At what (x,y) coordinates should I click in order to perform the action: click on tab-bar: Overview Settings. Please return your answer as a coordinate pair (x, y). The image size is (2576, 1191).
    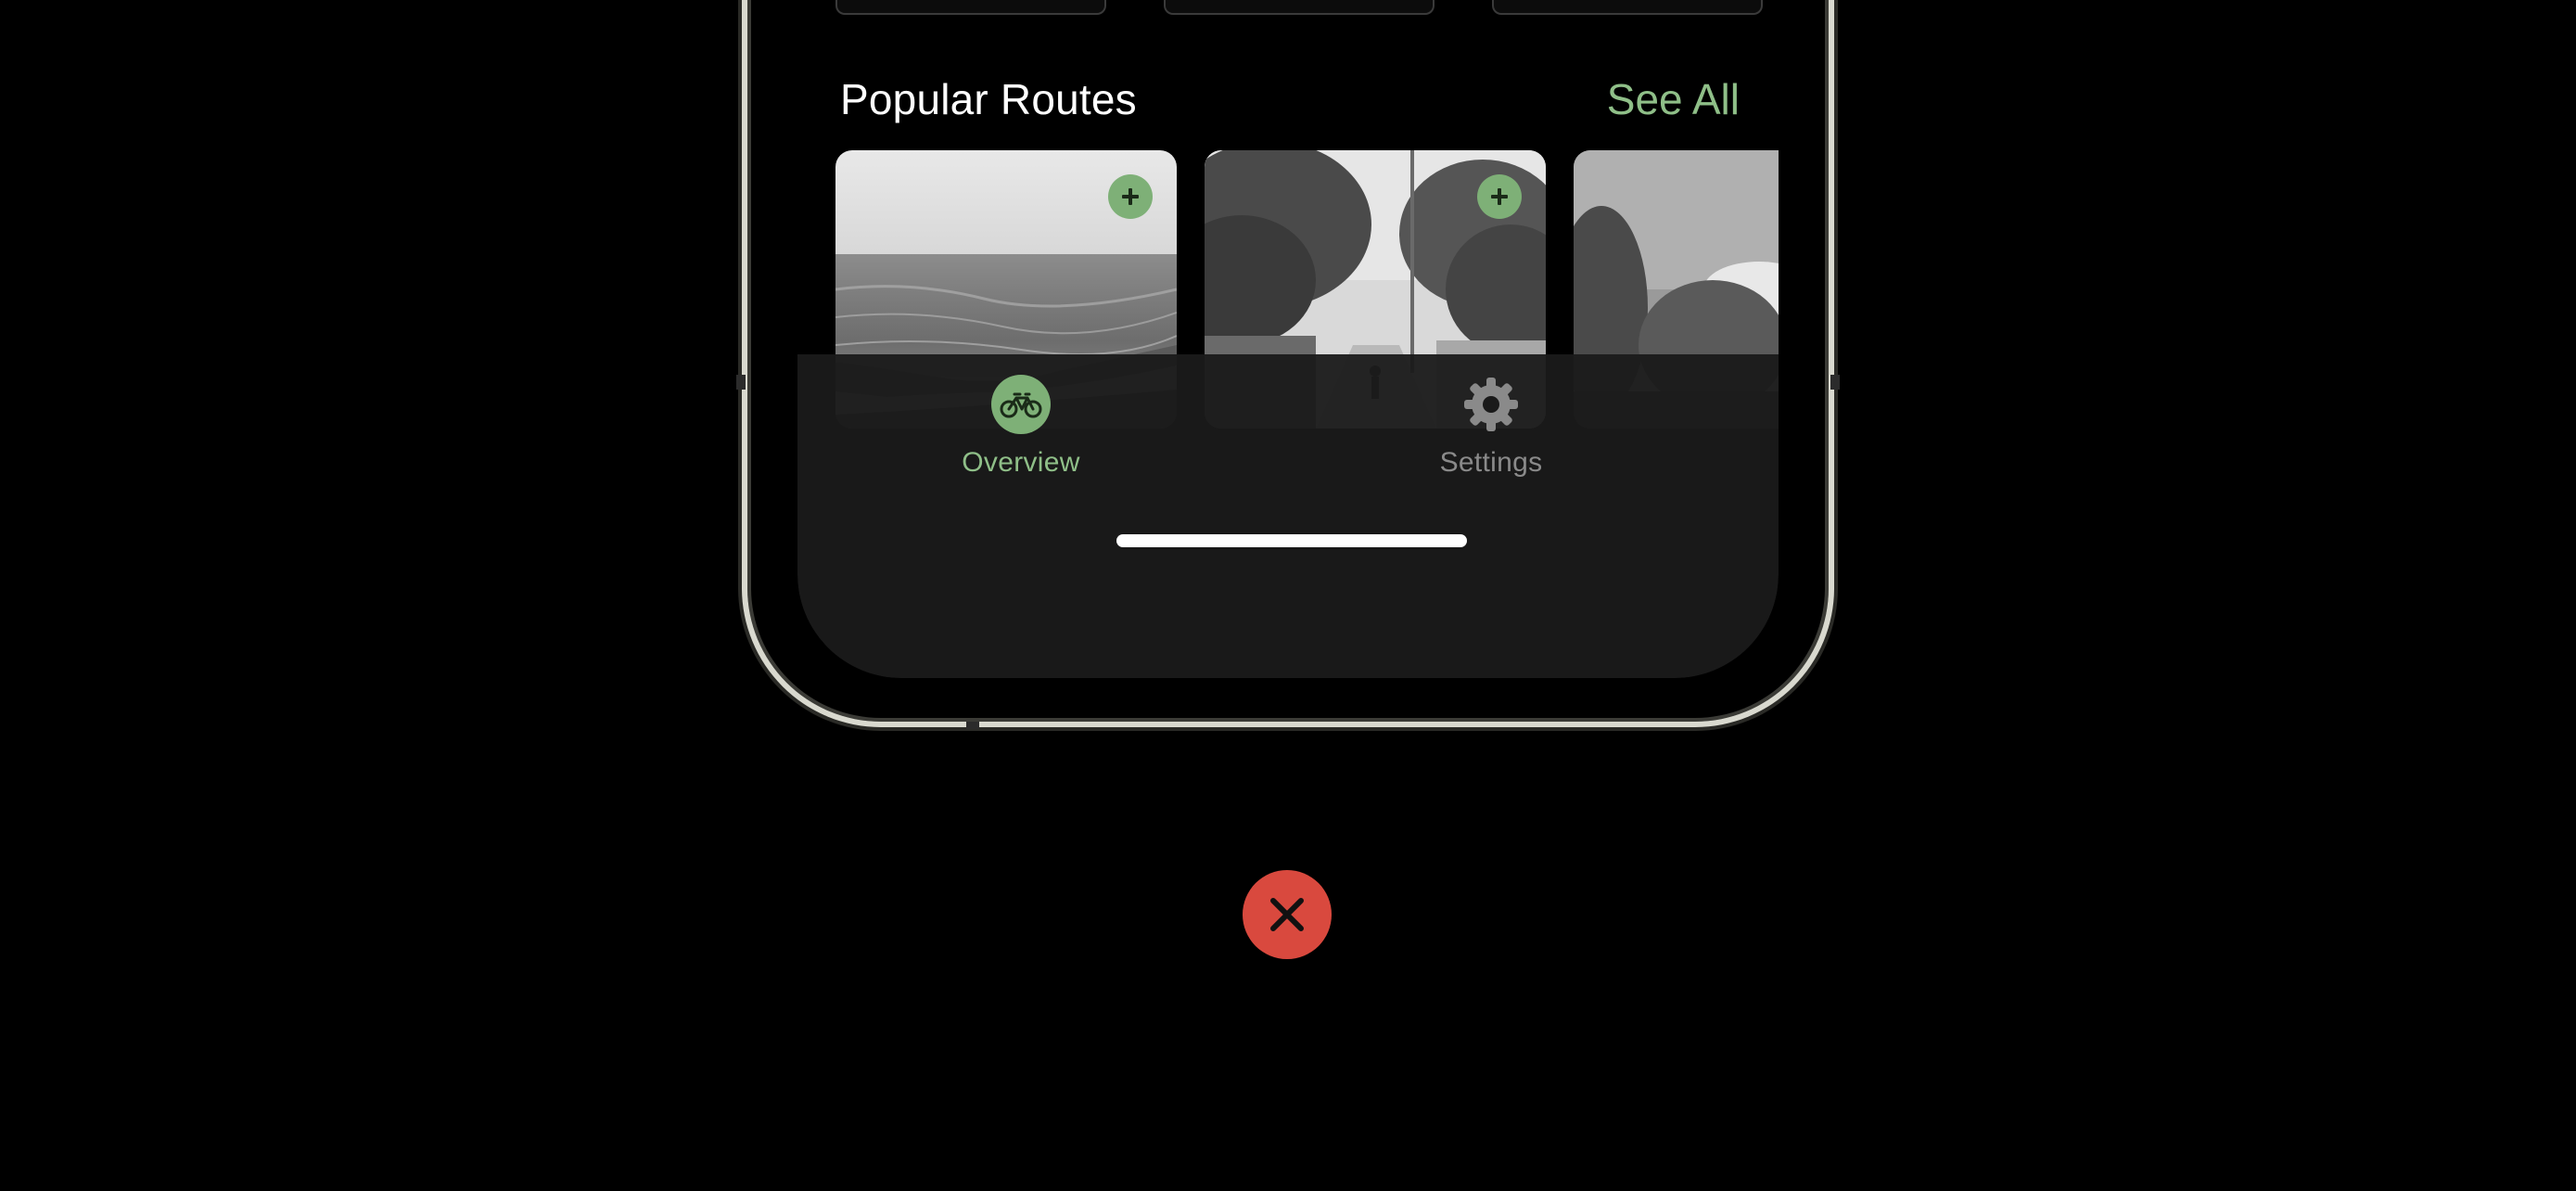
    Looking at the image, I should click on (1288, 516).